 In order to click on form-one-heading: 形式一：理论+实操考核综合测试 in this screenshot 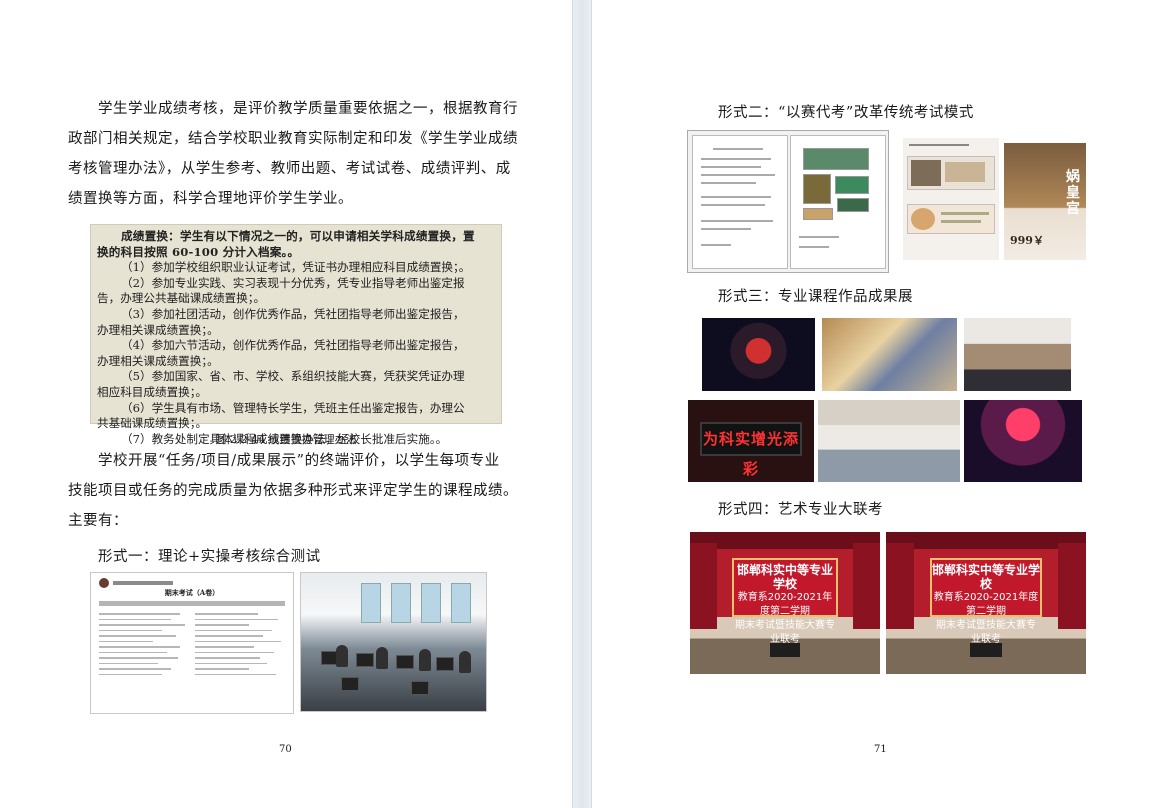, I will do `click(209, 557)`.